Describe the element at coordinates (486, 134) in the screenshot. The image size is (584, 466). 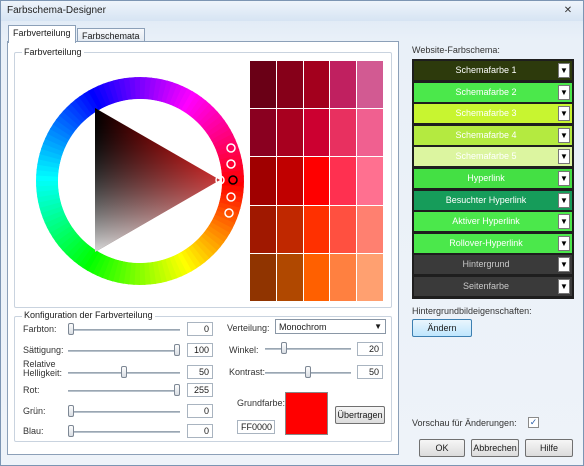
I see `scheme-color-label: Schemafarbe 4` at that location.